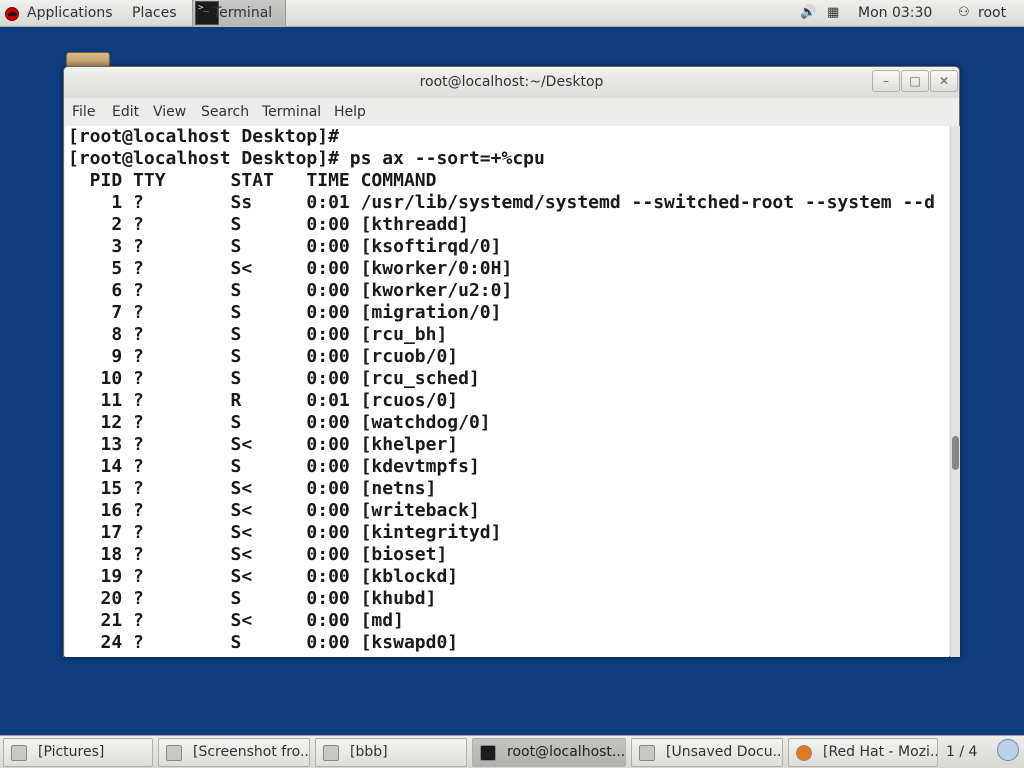 This screenshot has height=768, width=1024. I want to click on task-label: [bbb], so click(369, 752).